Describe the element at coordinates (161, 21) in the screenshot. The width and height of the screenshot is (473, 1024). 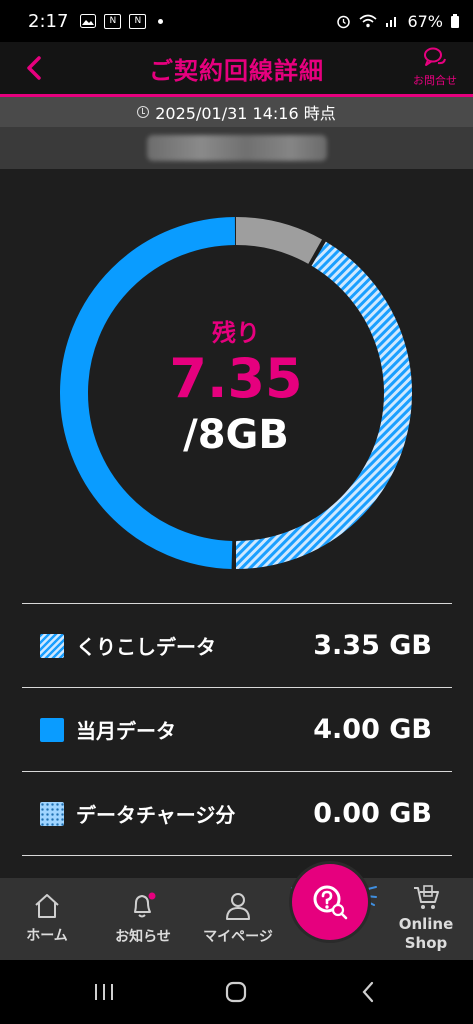
I see `more-notifications-icon` at that location.